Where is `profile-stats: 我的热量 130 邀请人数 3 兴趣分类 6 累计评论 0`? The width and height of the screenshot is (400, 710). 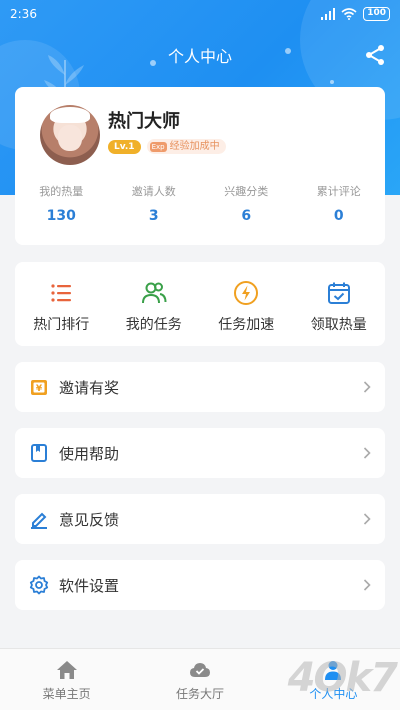
profile-stats: 我的热量 130 邀请人数 3 兴趣分类 6 累计评论 0 is located at coordinates (200, 203).